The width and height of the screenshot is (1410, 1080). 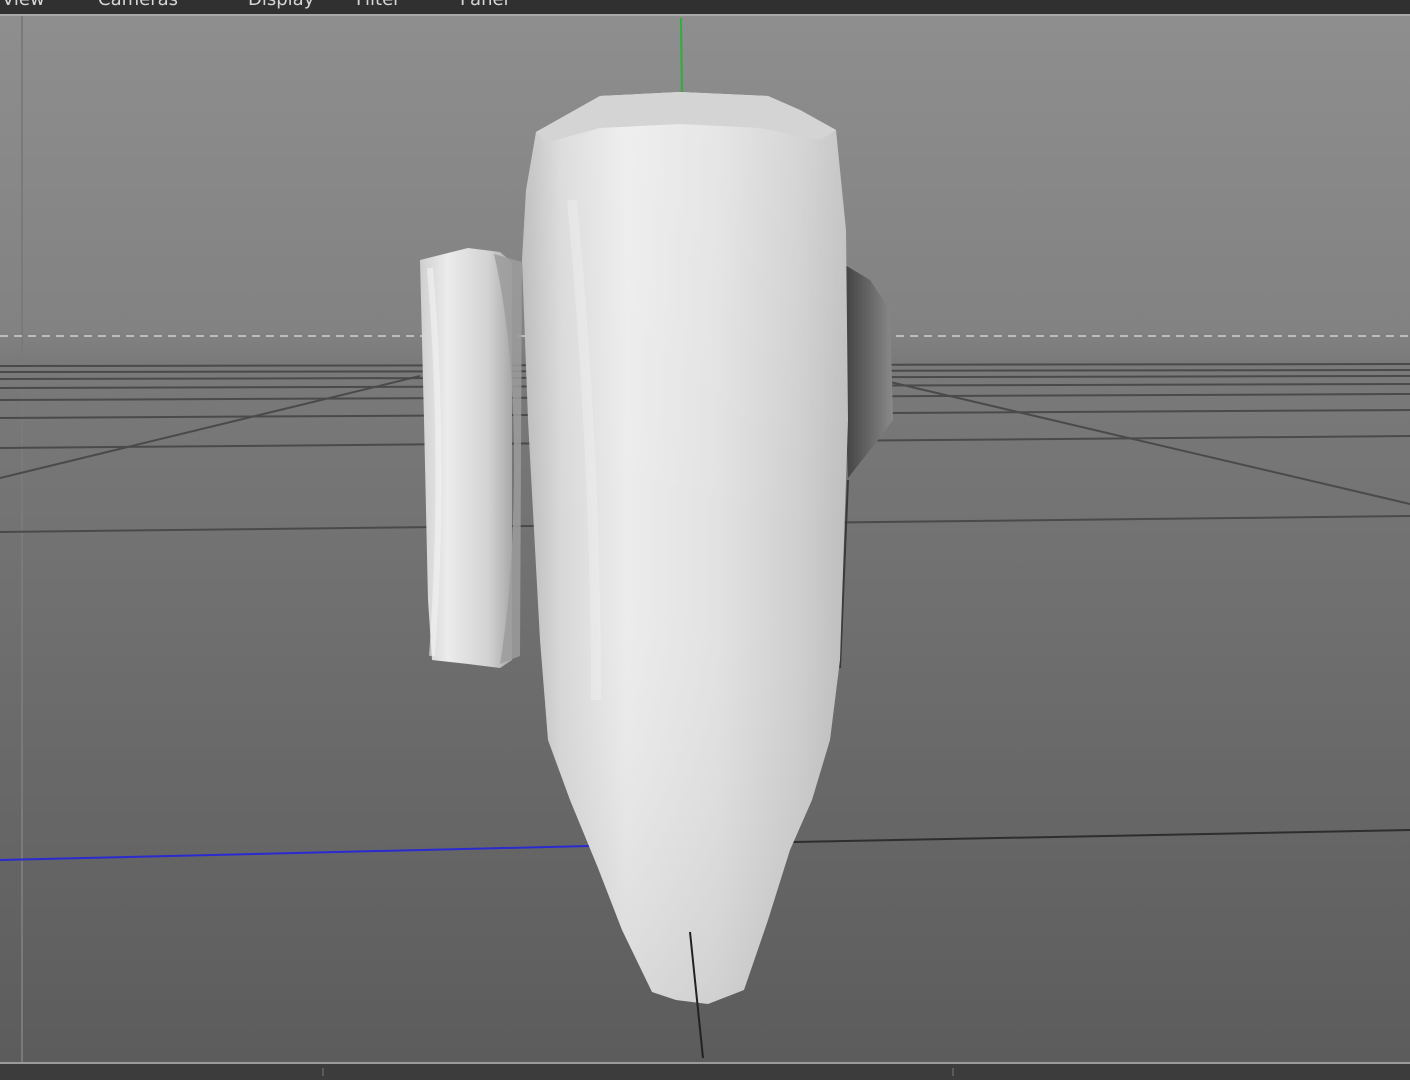 I want to click on menu-cameras: Cameras, so click(x=138, y=4).